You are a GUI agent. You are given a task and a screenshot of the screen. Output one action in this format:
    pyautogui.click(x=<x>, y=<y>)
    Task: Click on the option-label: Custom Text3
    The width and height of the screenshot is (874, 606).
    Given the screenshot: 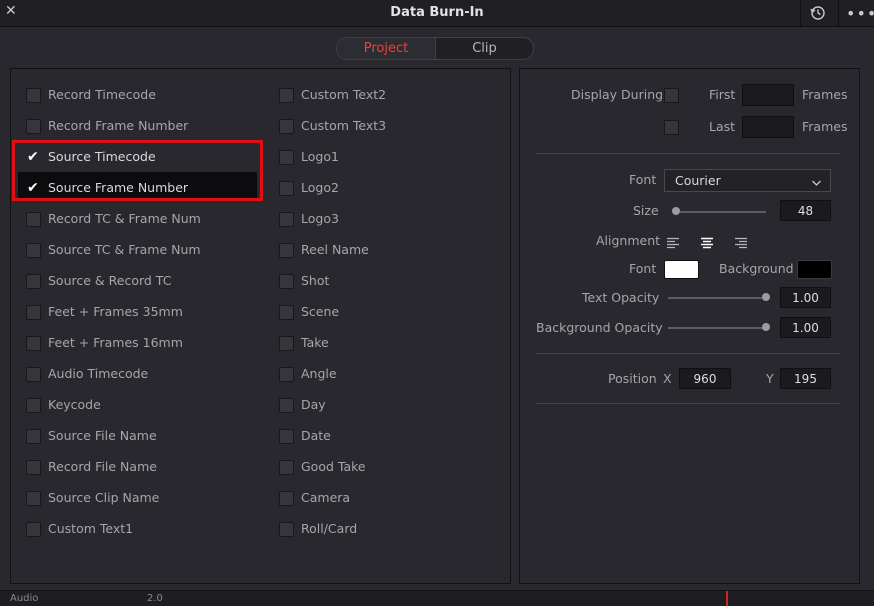 What is the action you would take?
    pyautogui.click(x=343, y=125)
    